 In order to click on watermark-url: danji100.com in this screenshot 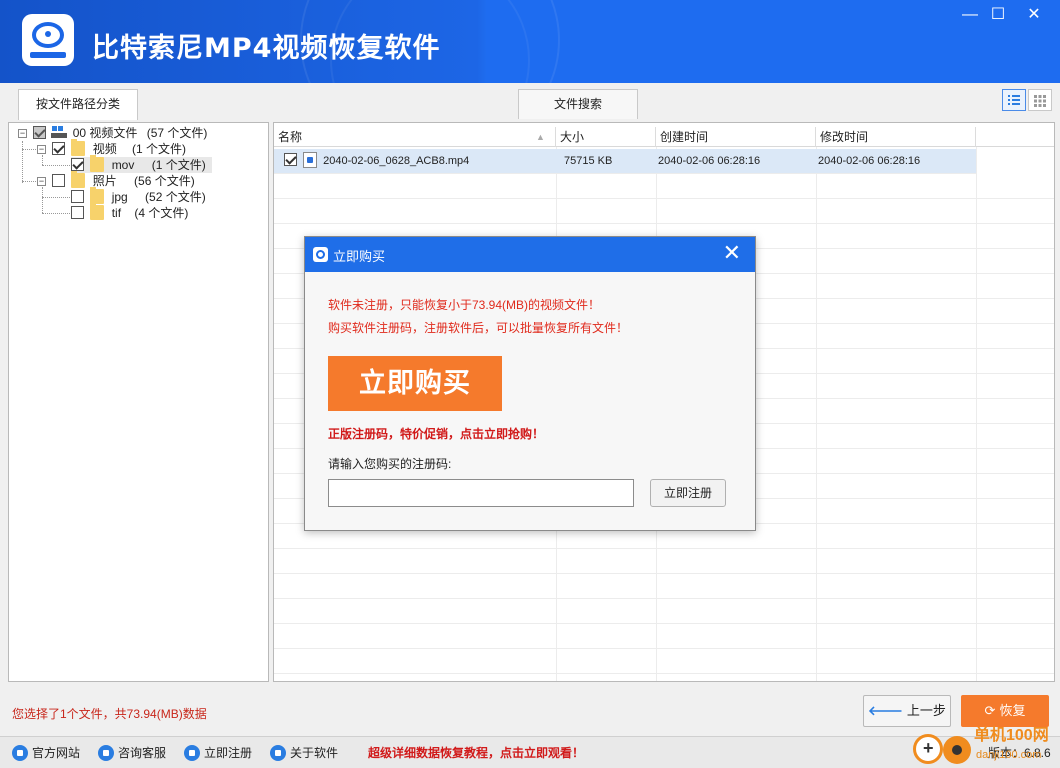, I will do `click(1009, 755)`.